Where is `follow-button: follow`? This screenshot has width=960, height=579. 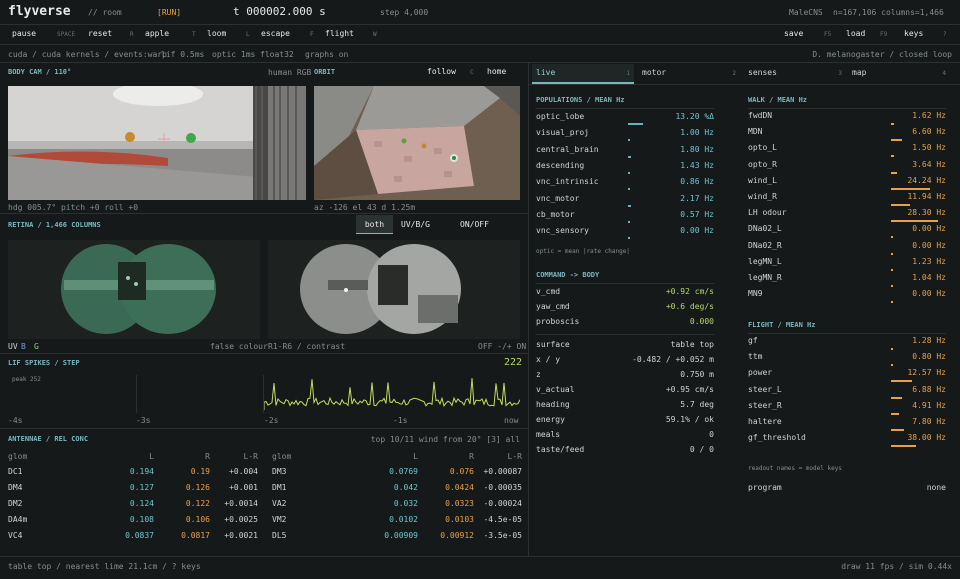 follow-button: follow is located at coordinates (441, 71).